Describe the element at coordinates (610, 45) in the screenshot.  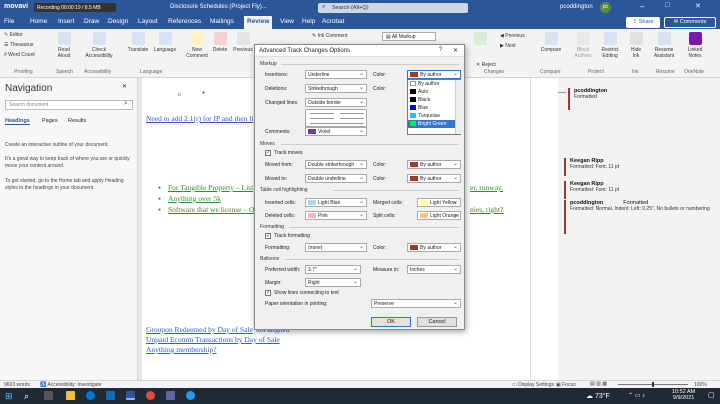
I see `restrict-editing-button: Restrict Editing` at that location.